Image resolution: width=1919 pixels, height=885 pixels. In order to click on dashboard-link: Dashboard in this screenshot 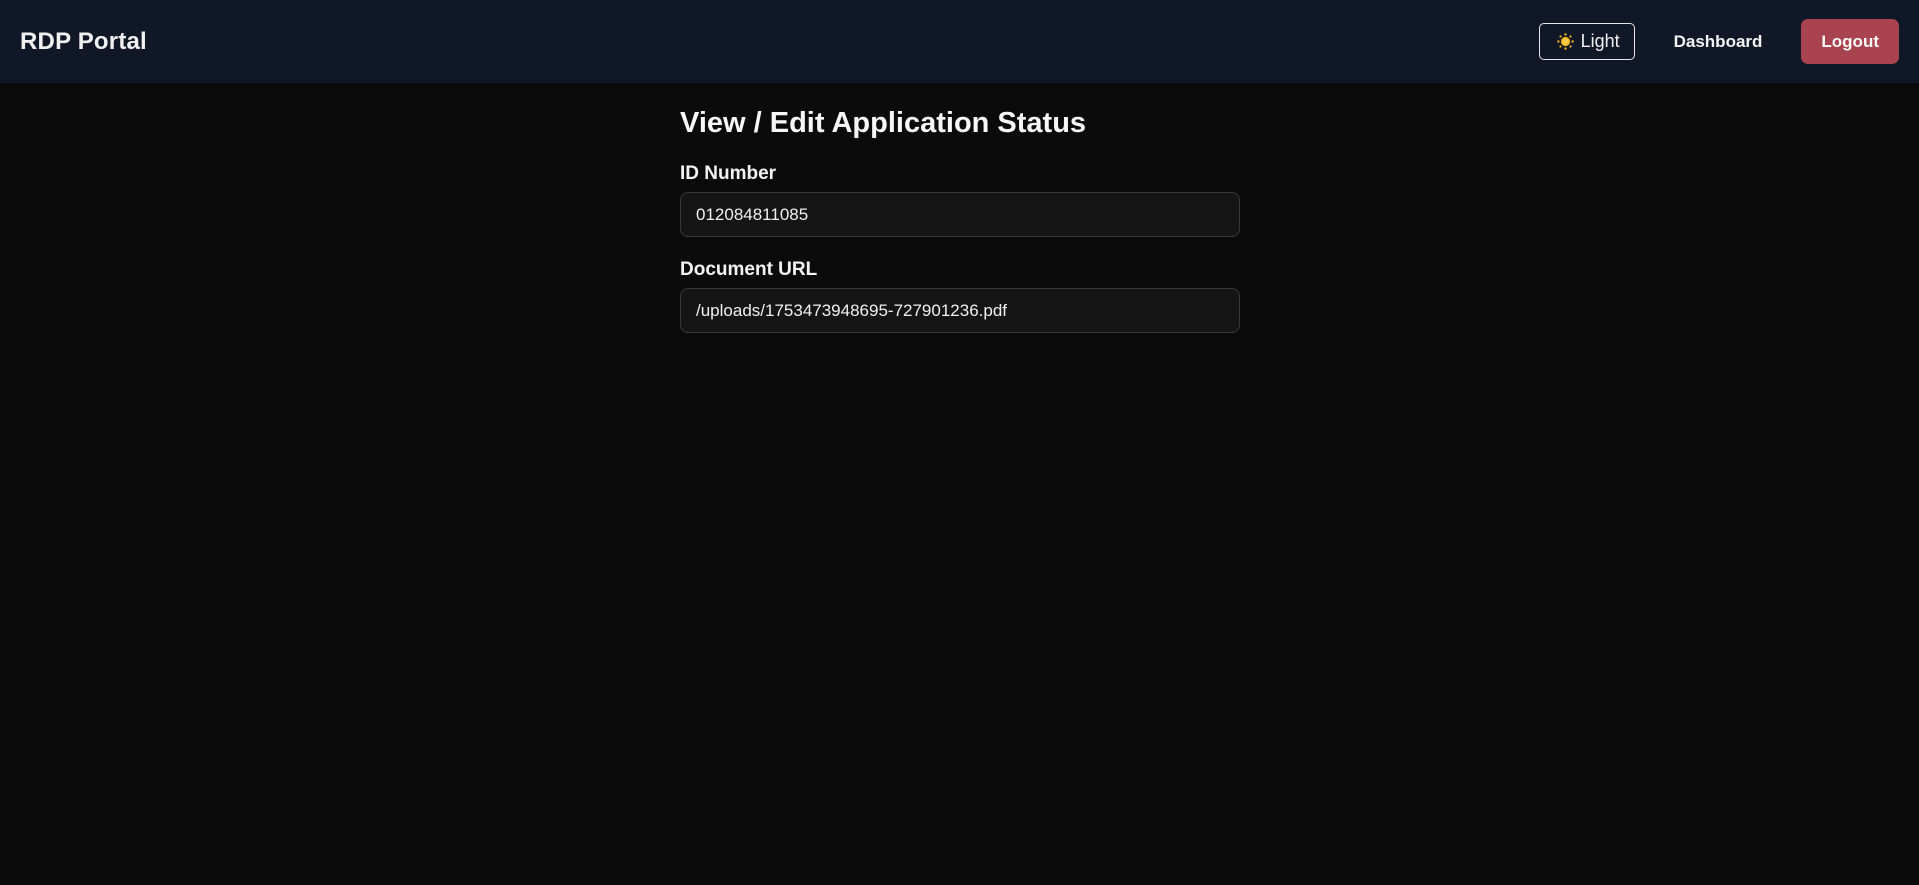, I will do `click(1718, 42)`.